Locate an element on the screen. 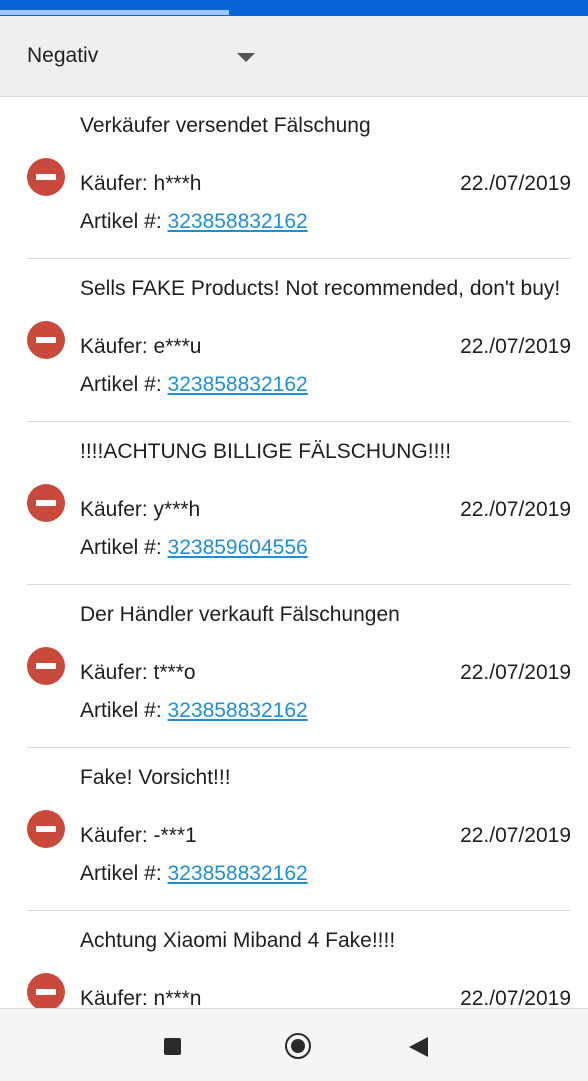  feedback-comment: !!!!ACHTUNG BILLIGE FÄLSCHUNG!!!! is located at coordinates (266, 451).